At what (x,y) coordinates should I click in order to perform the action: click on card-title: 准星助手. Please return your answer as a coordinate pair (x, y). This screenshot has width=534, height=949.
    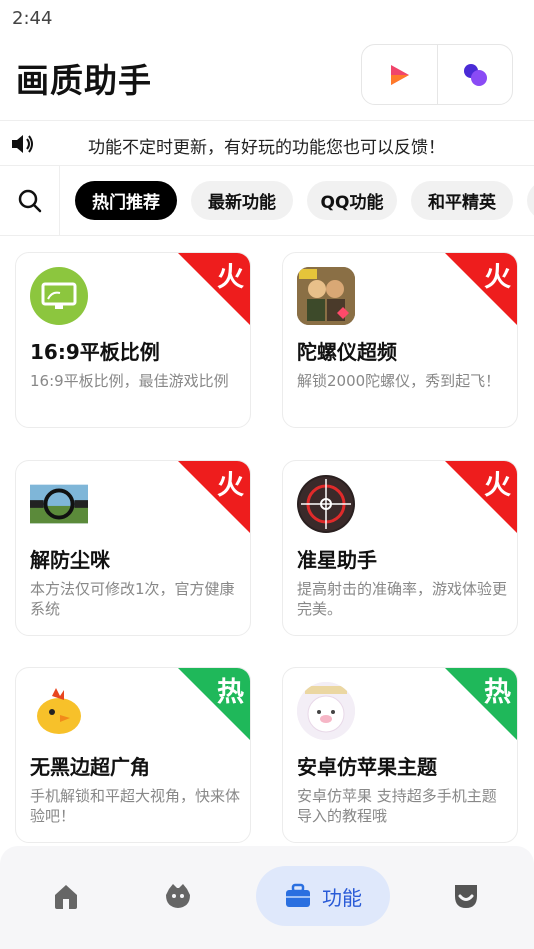
    Looking at the image, I should click on (337, 560).